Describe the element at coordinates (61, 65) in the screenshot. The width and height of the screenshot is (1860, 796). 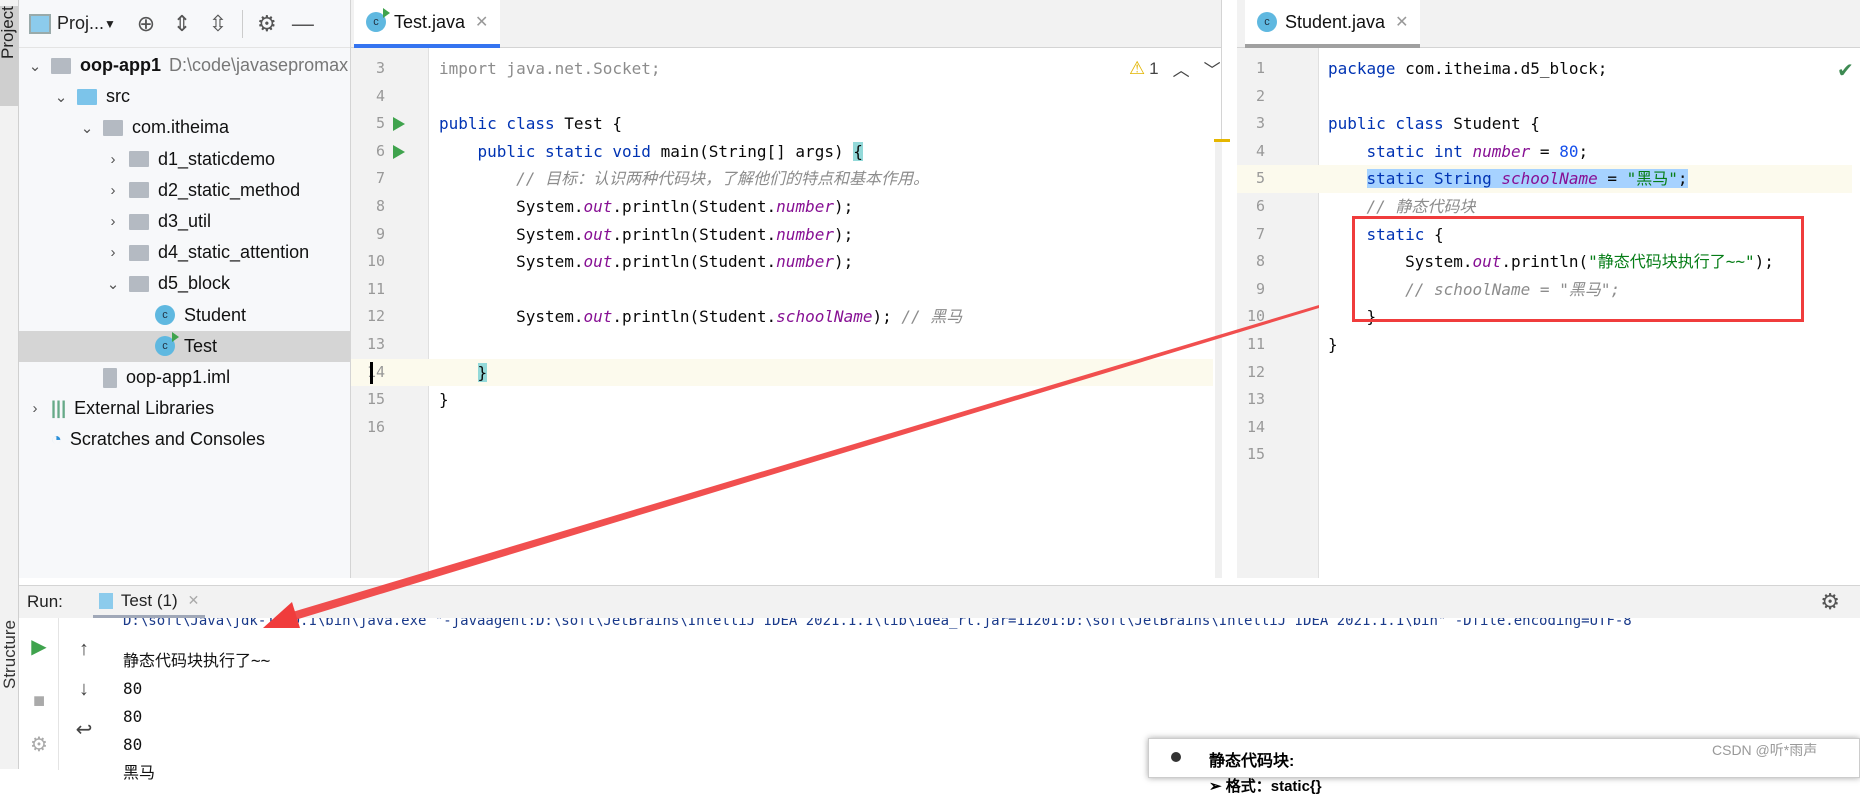
I see `module-icon` at that location.